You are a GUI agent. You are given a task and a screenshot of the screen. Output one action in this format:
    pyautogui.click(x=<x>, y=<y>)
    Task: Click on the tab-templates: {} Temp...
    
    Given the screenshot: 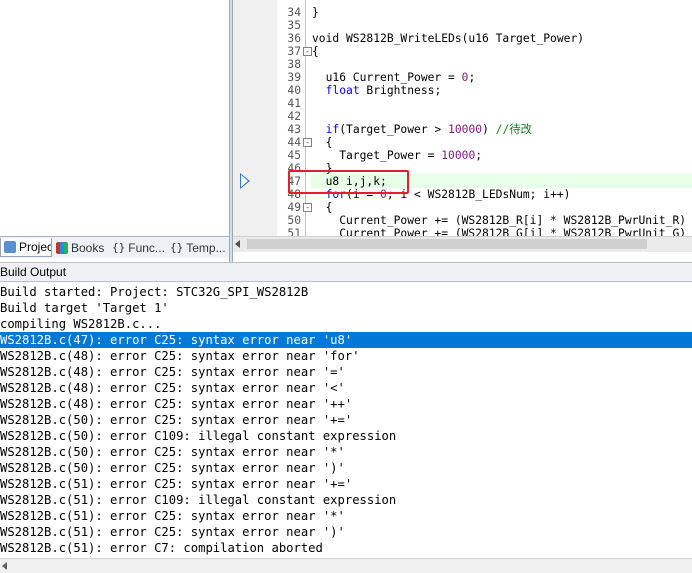 What is the action you would take?
    pyautogui.click(x=198, y=247)
    